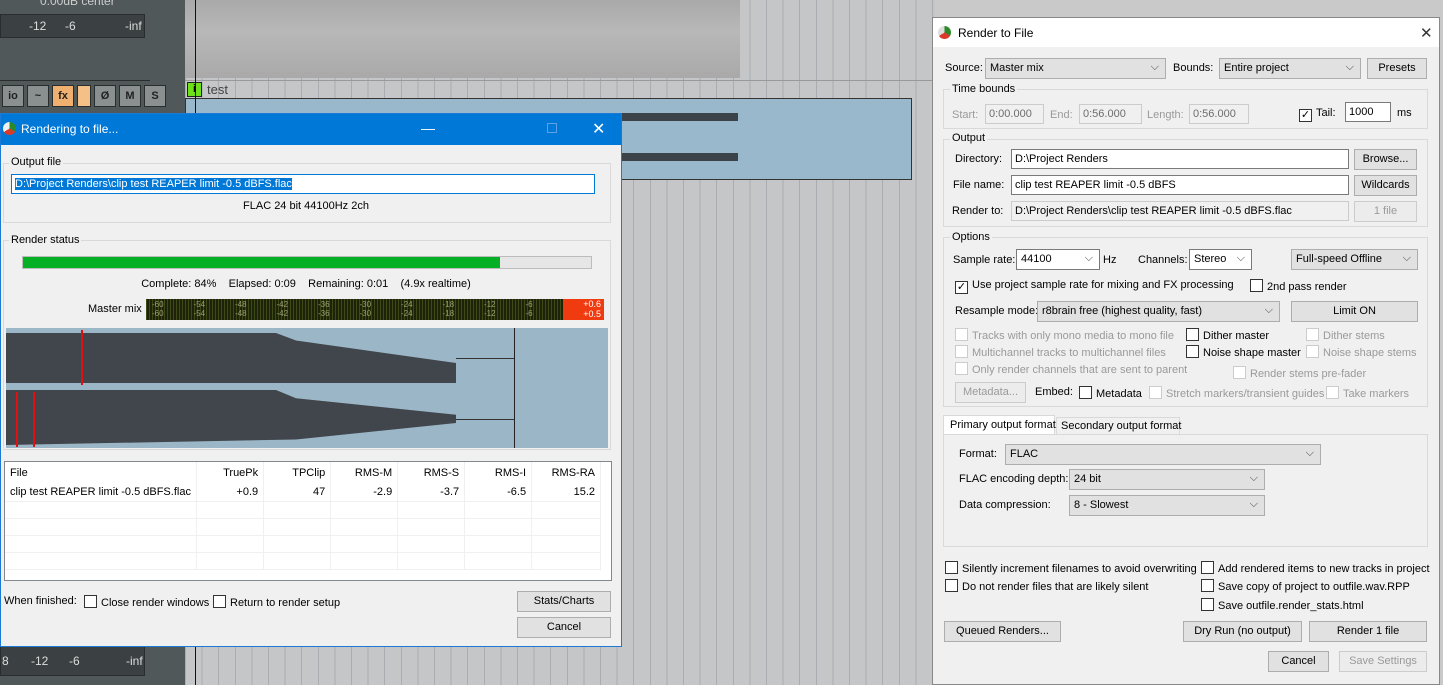 The width and height of the screenshot is (1443, 685). What do you see at coordinates (1054, 392) in the screenshot?
I see `embed-label: Embed:` at bounding box center [1054, 392].